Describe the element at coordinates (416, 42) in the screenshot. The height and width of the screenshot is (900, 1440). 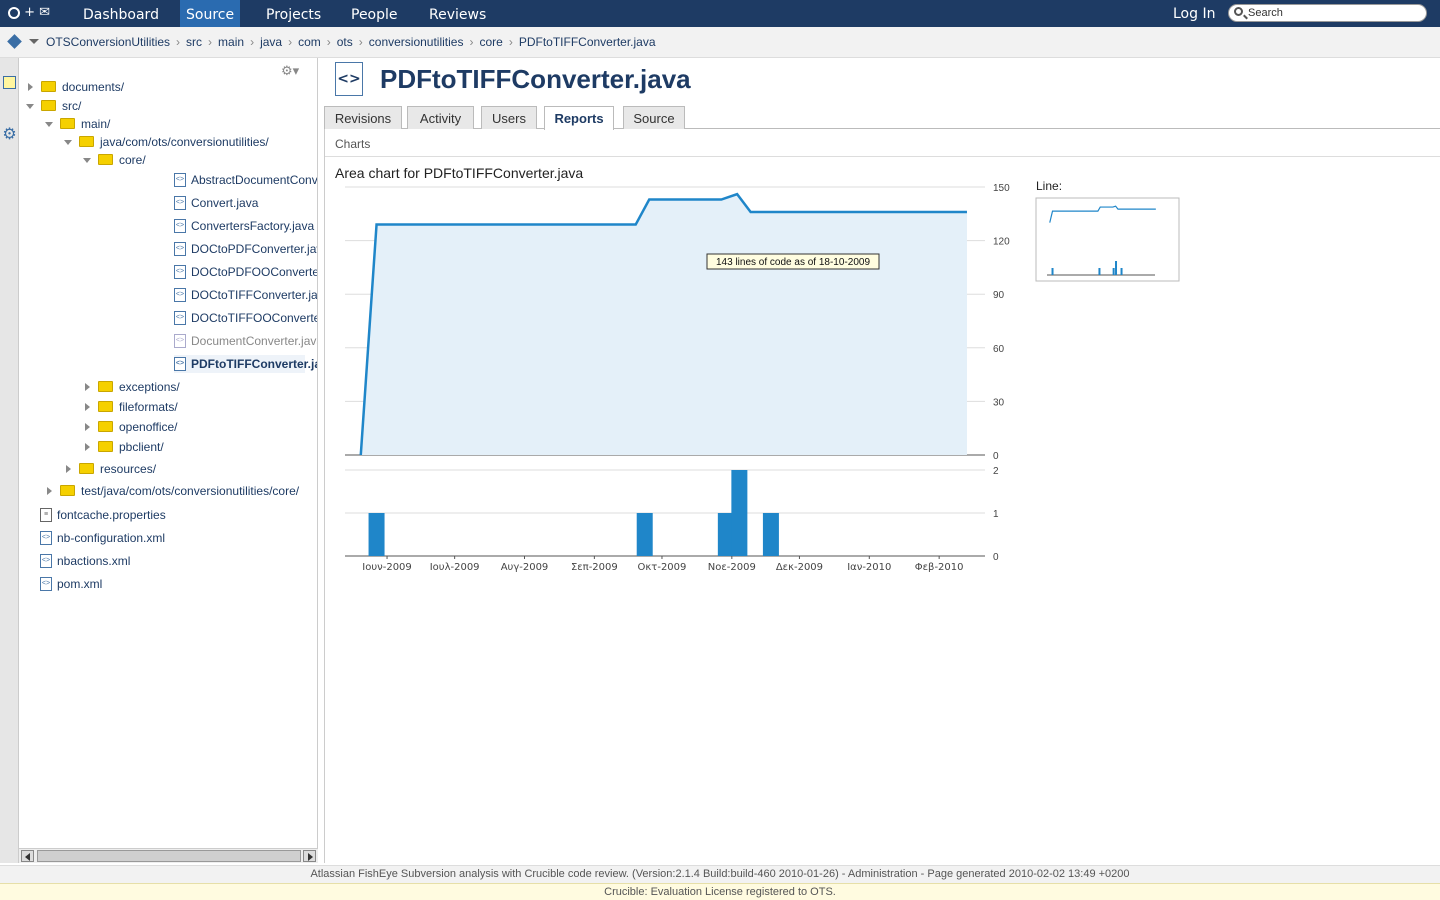
I see `breadcrumb-item: conversionutilities` at that location.